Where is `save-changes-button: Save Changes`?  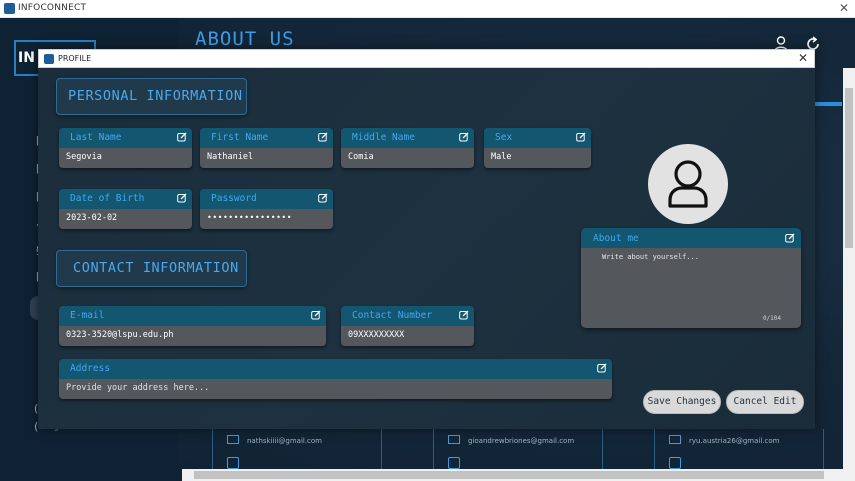 save-changes-button: Save Changes is located at coordinates (682, 402).